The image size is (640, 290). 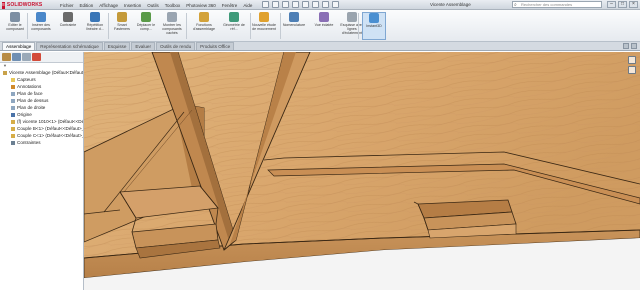 What do you see at coordinates (13, 107) in the screenshot?
I see `plane-icon` at bounding box center [13, 107].